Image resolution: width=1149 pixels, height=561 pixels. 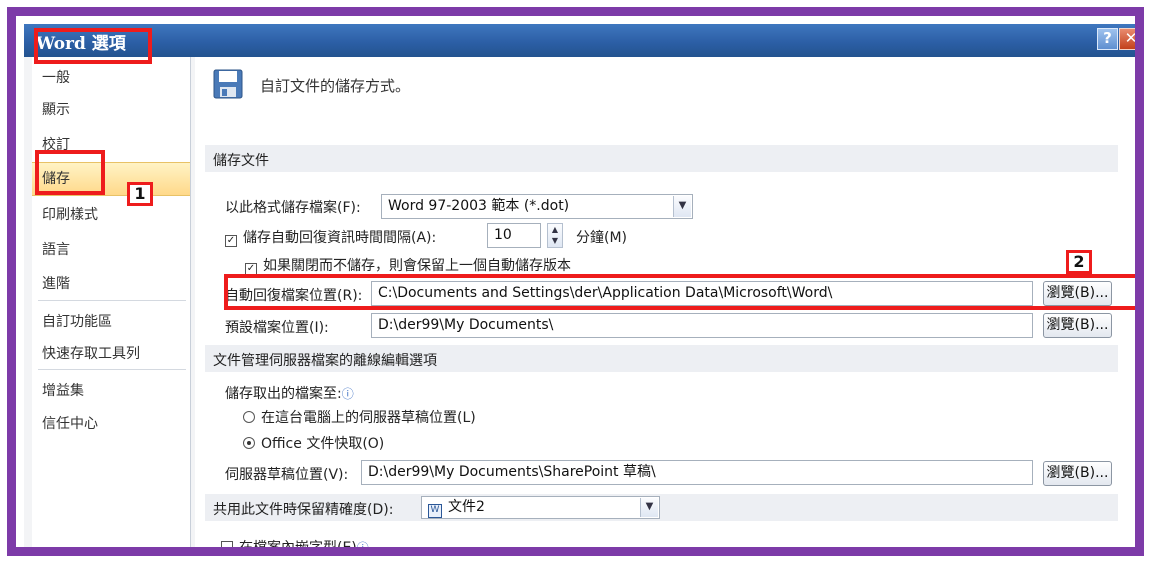 I want to click on page-heading: 自訂文件的儲存方式。, so click(x=335, y=86).